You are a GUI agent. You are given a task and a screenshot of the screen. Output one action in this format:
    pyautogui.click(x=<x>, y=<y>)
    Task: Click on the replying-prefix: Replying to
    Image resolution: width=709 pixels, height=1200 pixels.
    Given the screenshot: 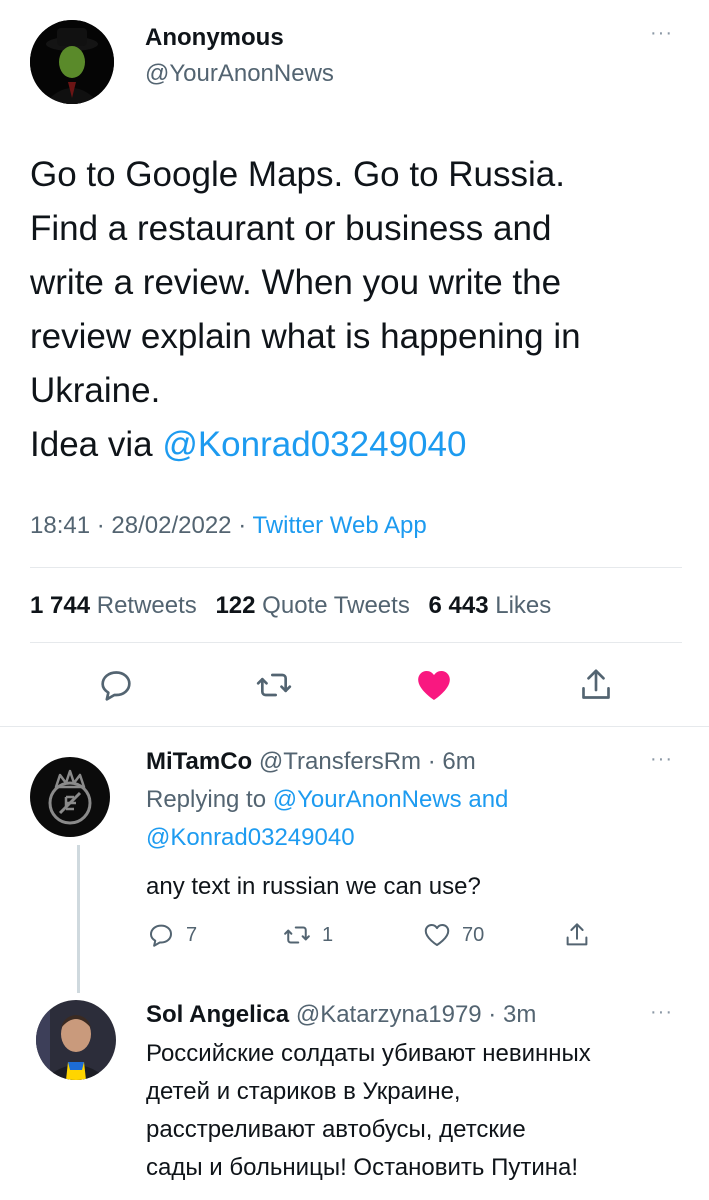 What is the action you would take?
    pyautogui.click(x=209, y=799)
    